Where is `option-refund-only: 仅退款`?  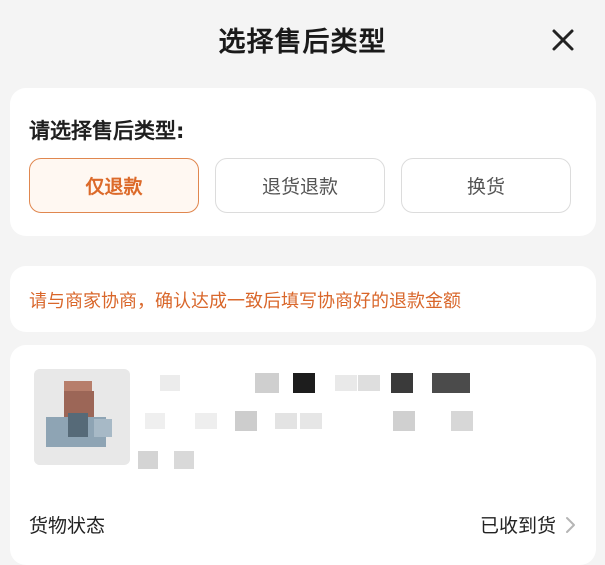 option-refund-only: 仅退款 is located at coordinates (114, 185).